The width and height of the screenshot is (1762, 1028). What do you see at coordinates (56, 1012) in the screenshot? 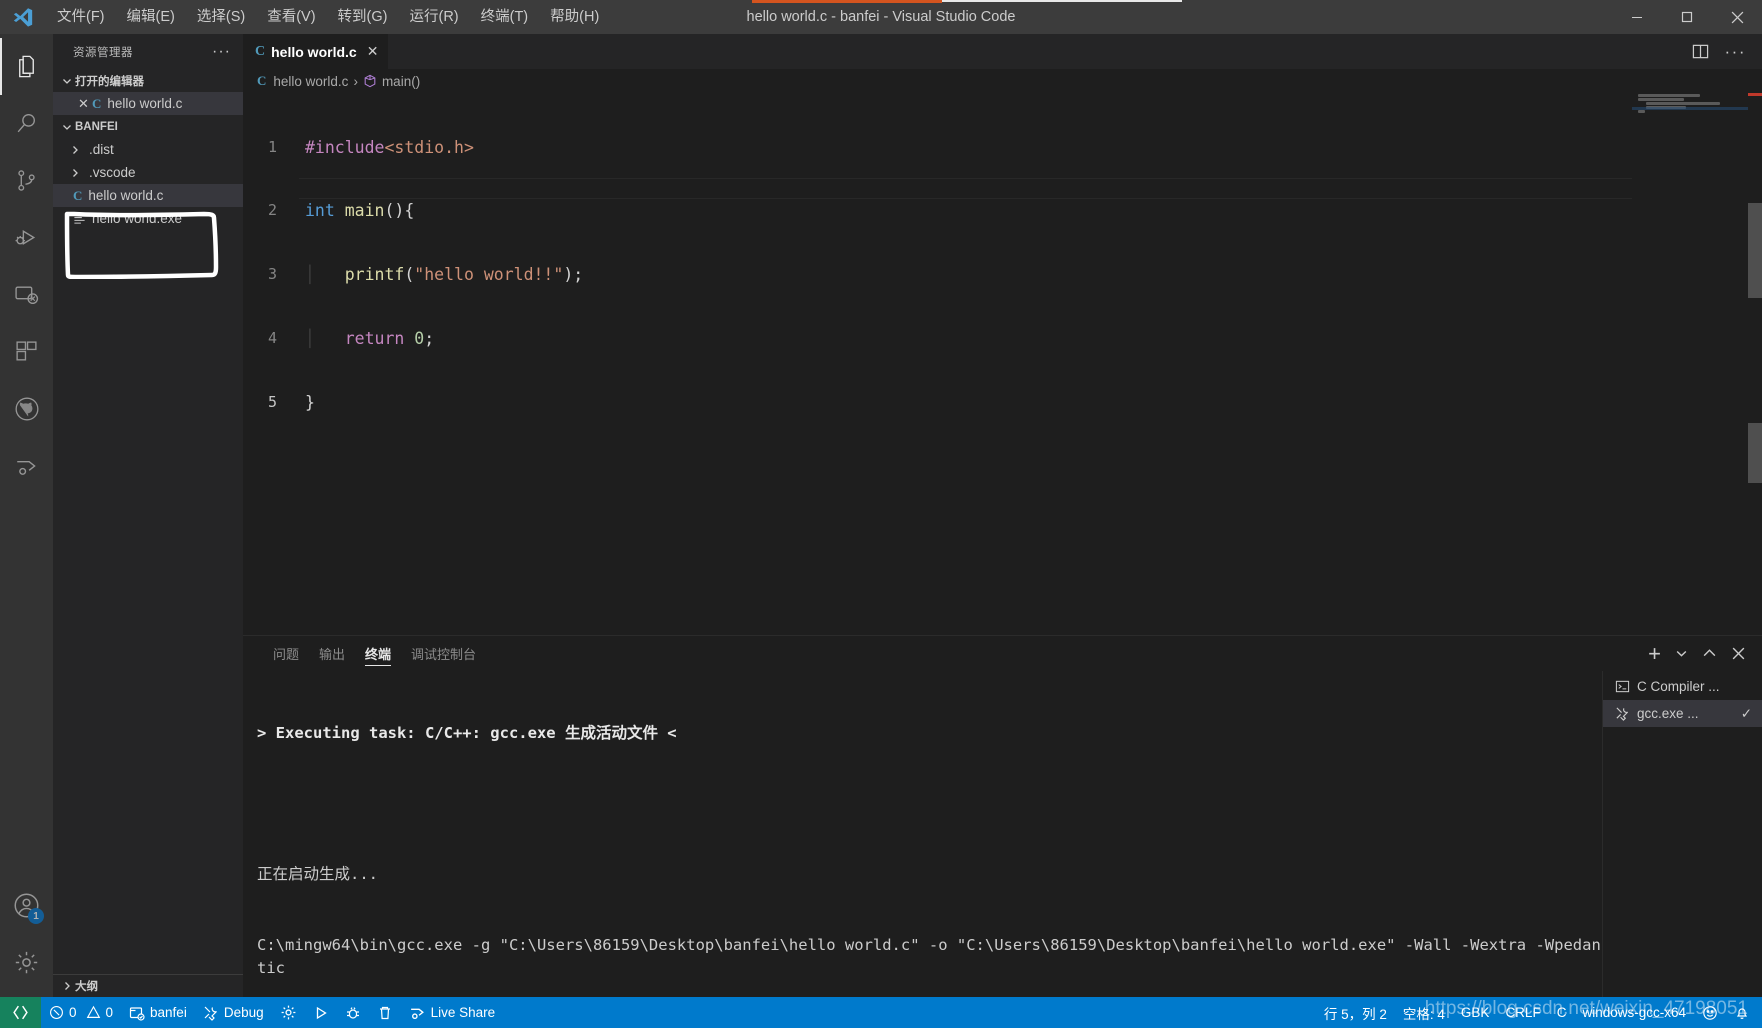
I see `error-icon` at bounding box center [56, 1012].